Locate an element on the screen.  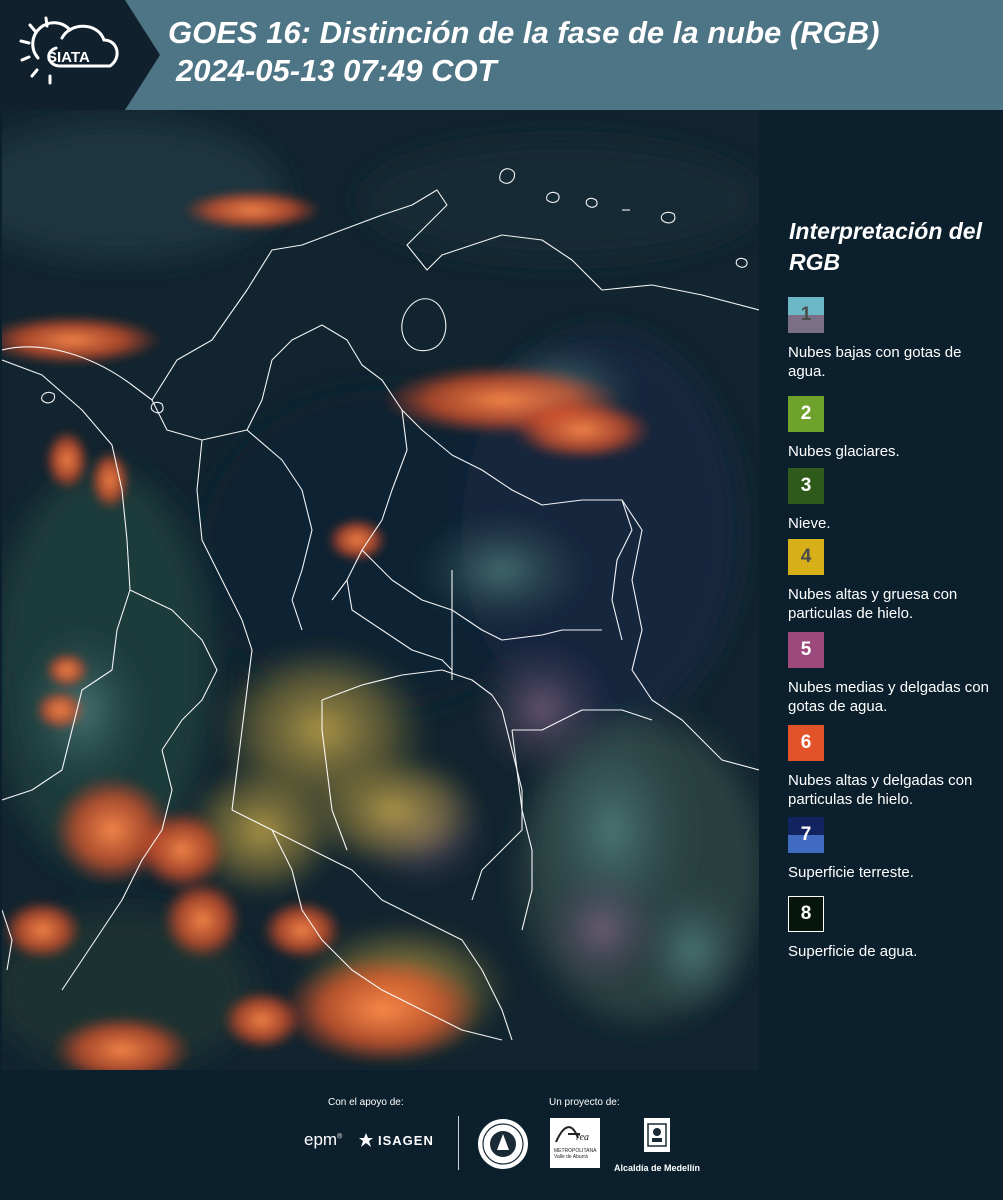
epm-logo-text: epm is located at coordinates (321, 1139).